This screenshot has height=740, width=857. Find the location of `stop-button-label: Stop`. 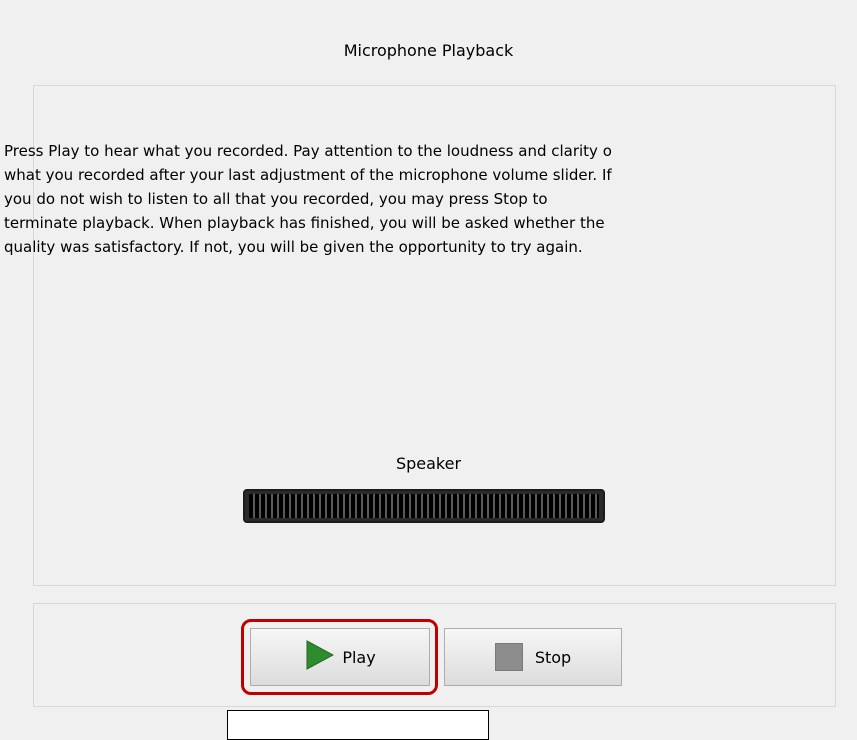

stop-button-label: Stop is located at coordinates (553, 657).